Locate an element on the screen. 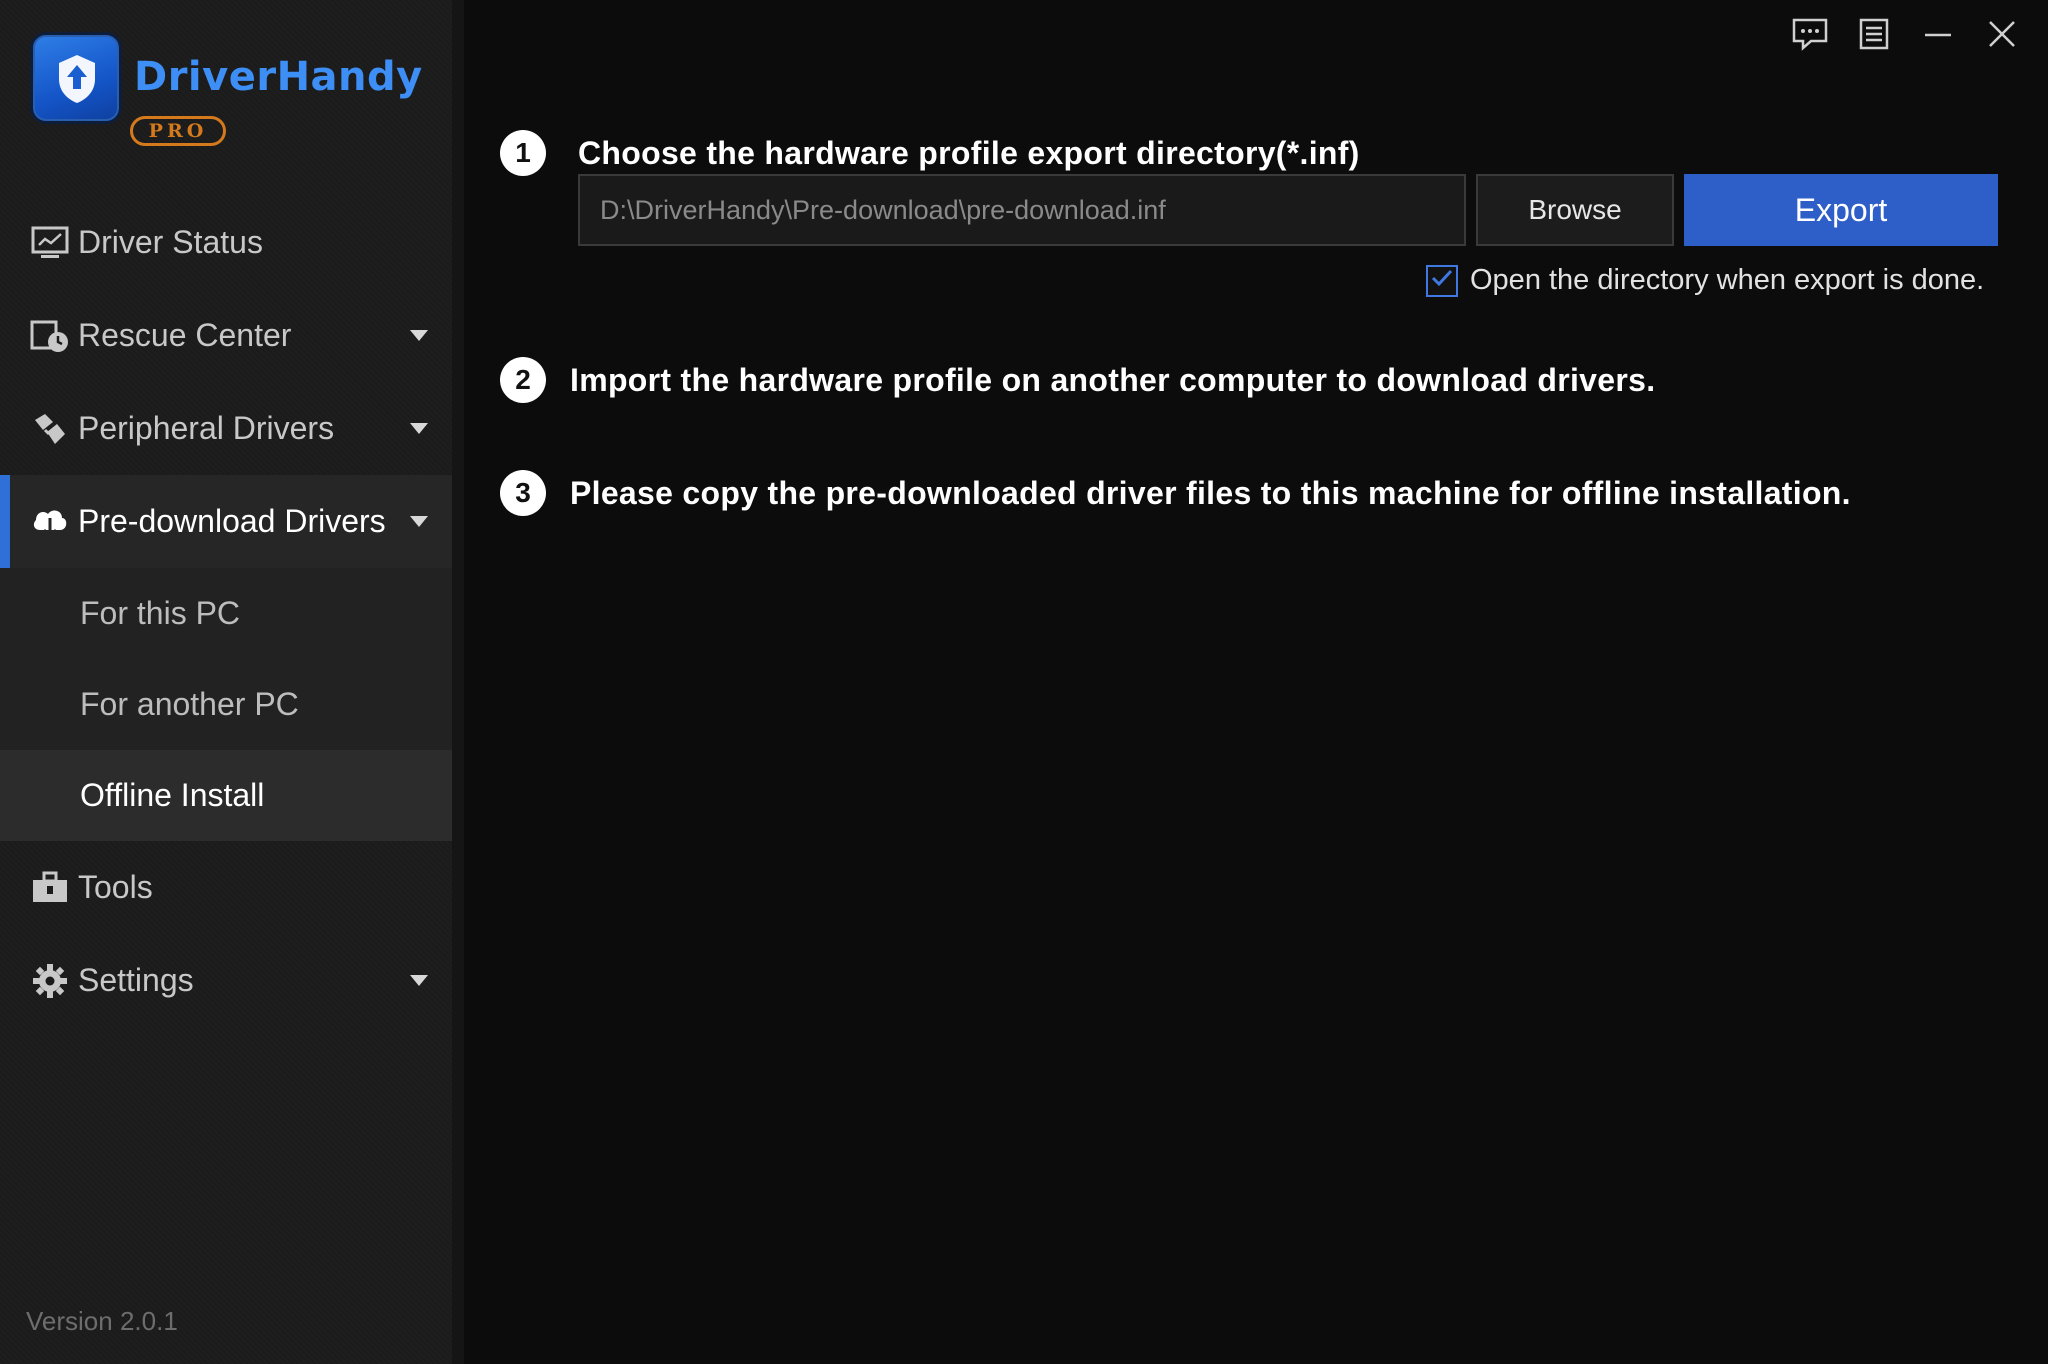  sidebar-item-peripheral-drivers: Peripheral Drivers is located at coordinates (226, 428).